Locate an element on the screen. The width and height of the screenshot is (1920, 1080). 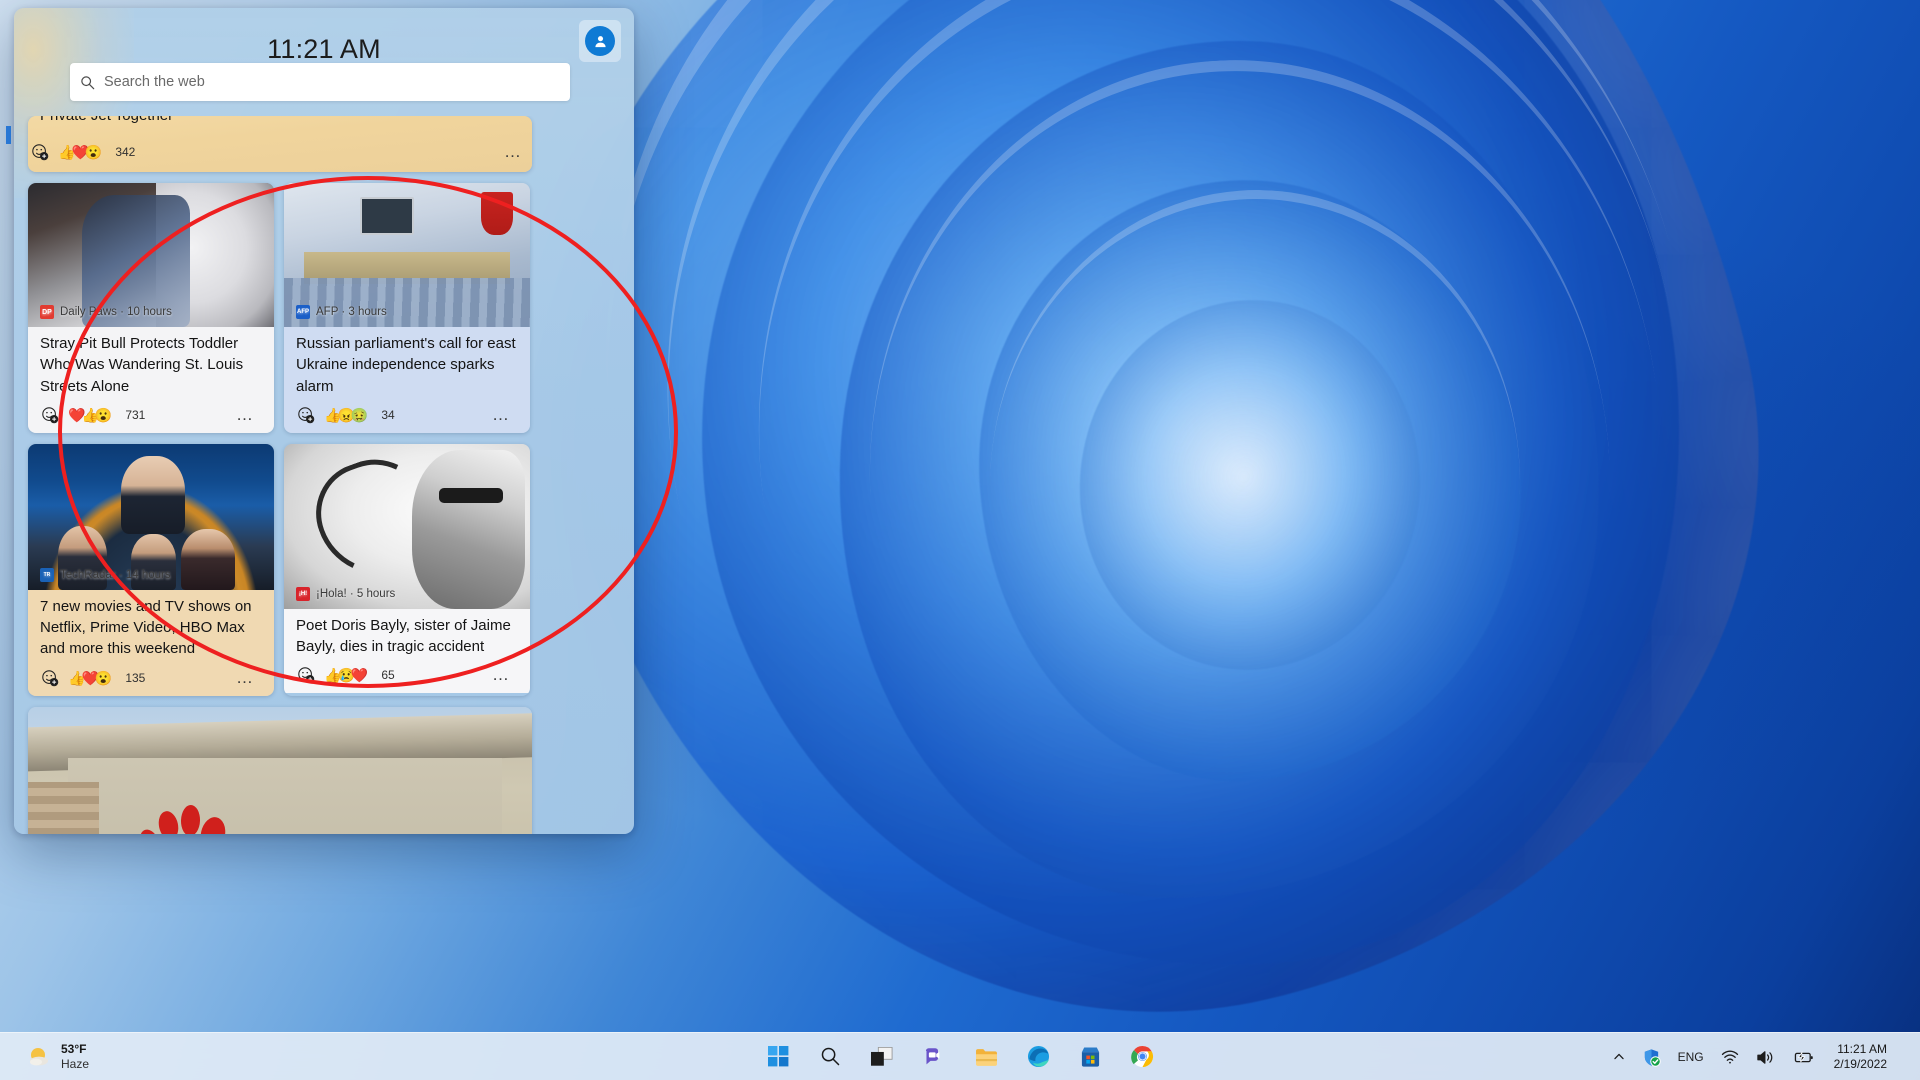
sun-haze-icon is located at coordinates (39, 1057).